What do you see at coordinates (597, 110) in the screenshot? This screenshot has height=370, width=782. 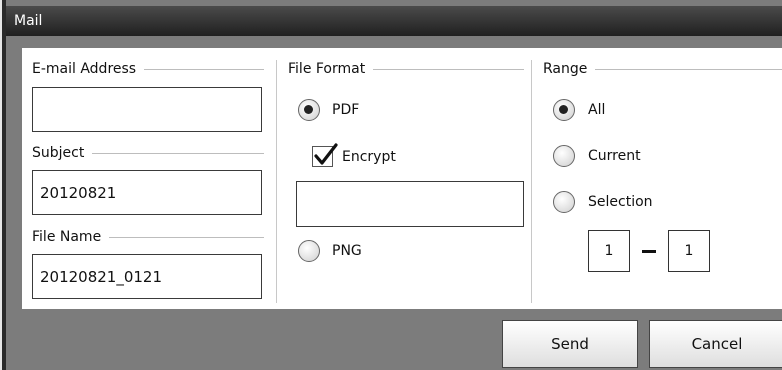 I see `range-all-label: All` at bounding box center [597, 110].